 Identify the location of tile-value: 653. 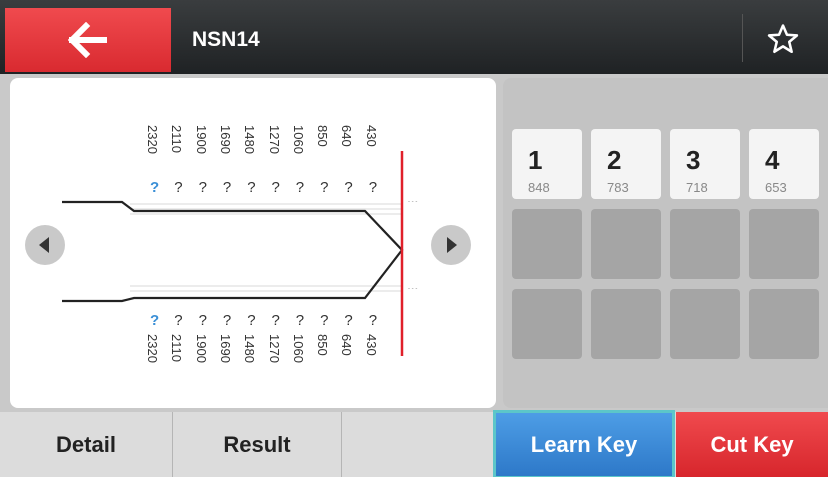
(776, 187).